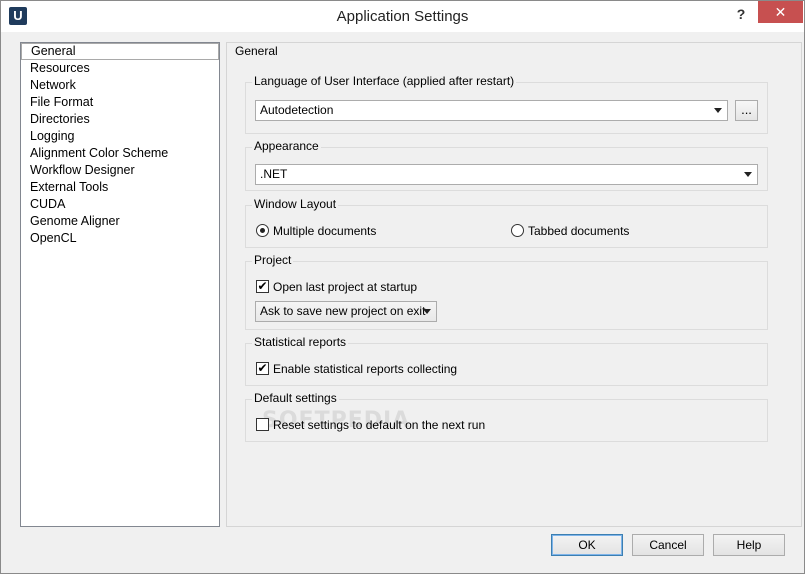 Image resolution: width=805 pixels, height=574 pixels. What do you see at coordinates (286, 146) in the screenshot?
I see `appearance-group-title: Appearance` at bounding box center [286, 146].